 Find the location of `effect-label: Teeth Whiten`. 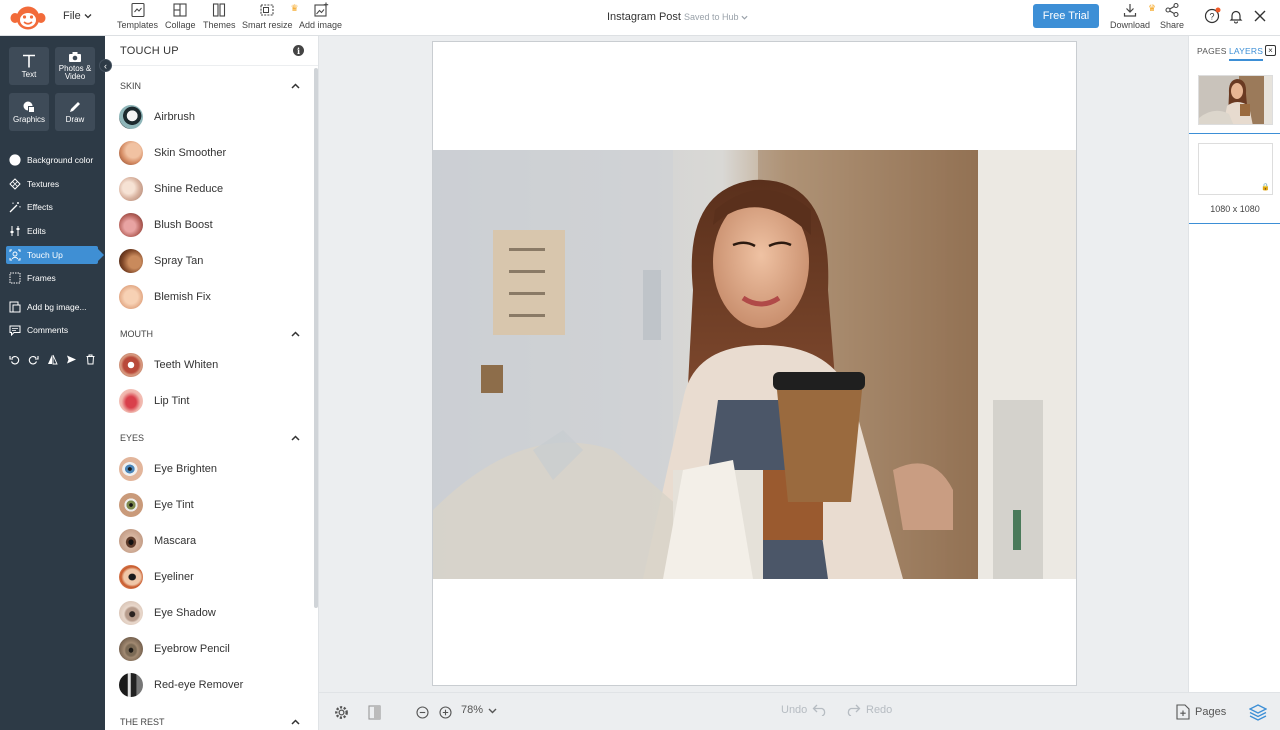

effect-label: Teeth Whiten is located at coordinates (186, 365).